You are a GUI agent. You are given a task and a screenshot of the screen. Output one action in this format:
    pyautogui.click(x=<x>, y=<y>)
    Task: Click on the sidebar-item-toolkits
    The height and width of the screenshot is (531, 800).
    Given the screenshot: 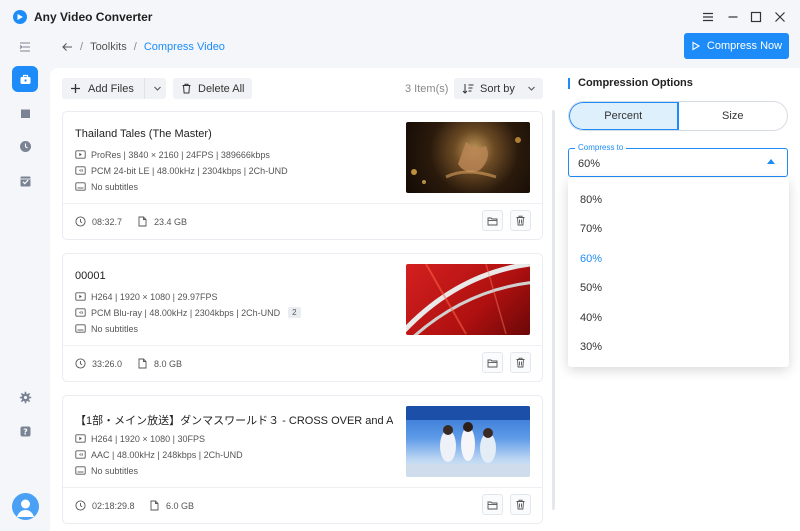 What is the action you would take?
    pyautogui.click(x=25, y=79)
    